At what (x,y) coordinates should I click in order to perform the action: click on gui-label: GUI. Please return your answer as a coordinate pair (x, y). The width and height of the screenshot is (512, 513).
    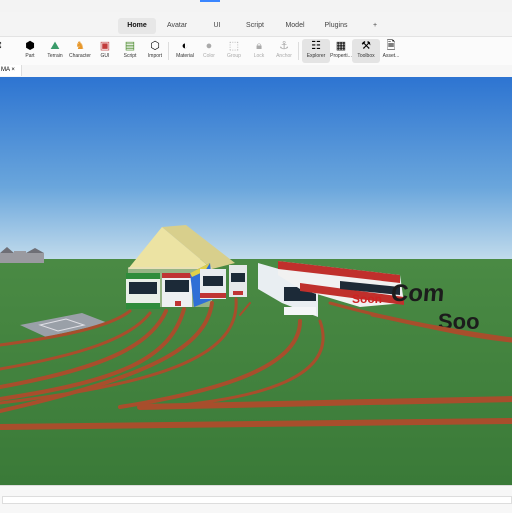
    Looking at the image, I should click on (105, 56).